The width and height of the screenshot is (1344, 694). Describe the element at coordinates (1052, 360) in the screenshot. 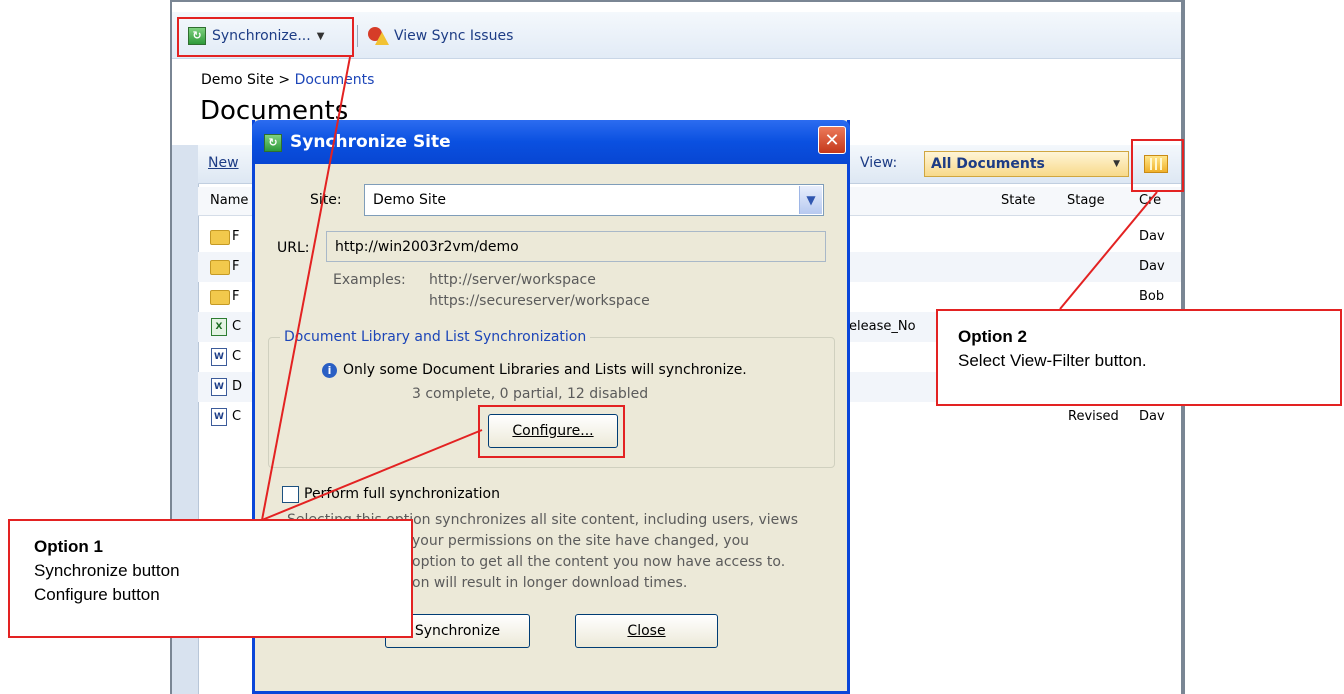

I see `option2-line1: Select View-Filter button.` at that location.